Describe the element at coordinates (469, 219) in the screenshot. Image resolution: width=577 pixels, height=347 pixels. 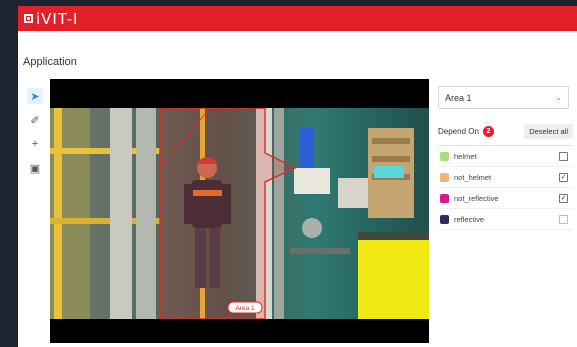
I see `label-name: reflective` at that location.